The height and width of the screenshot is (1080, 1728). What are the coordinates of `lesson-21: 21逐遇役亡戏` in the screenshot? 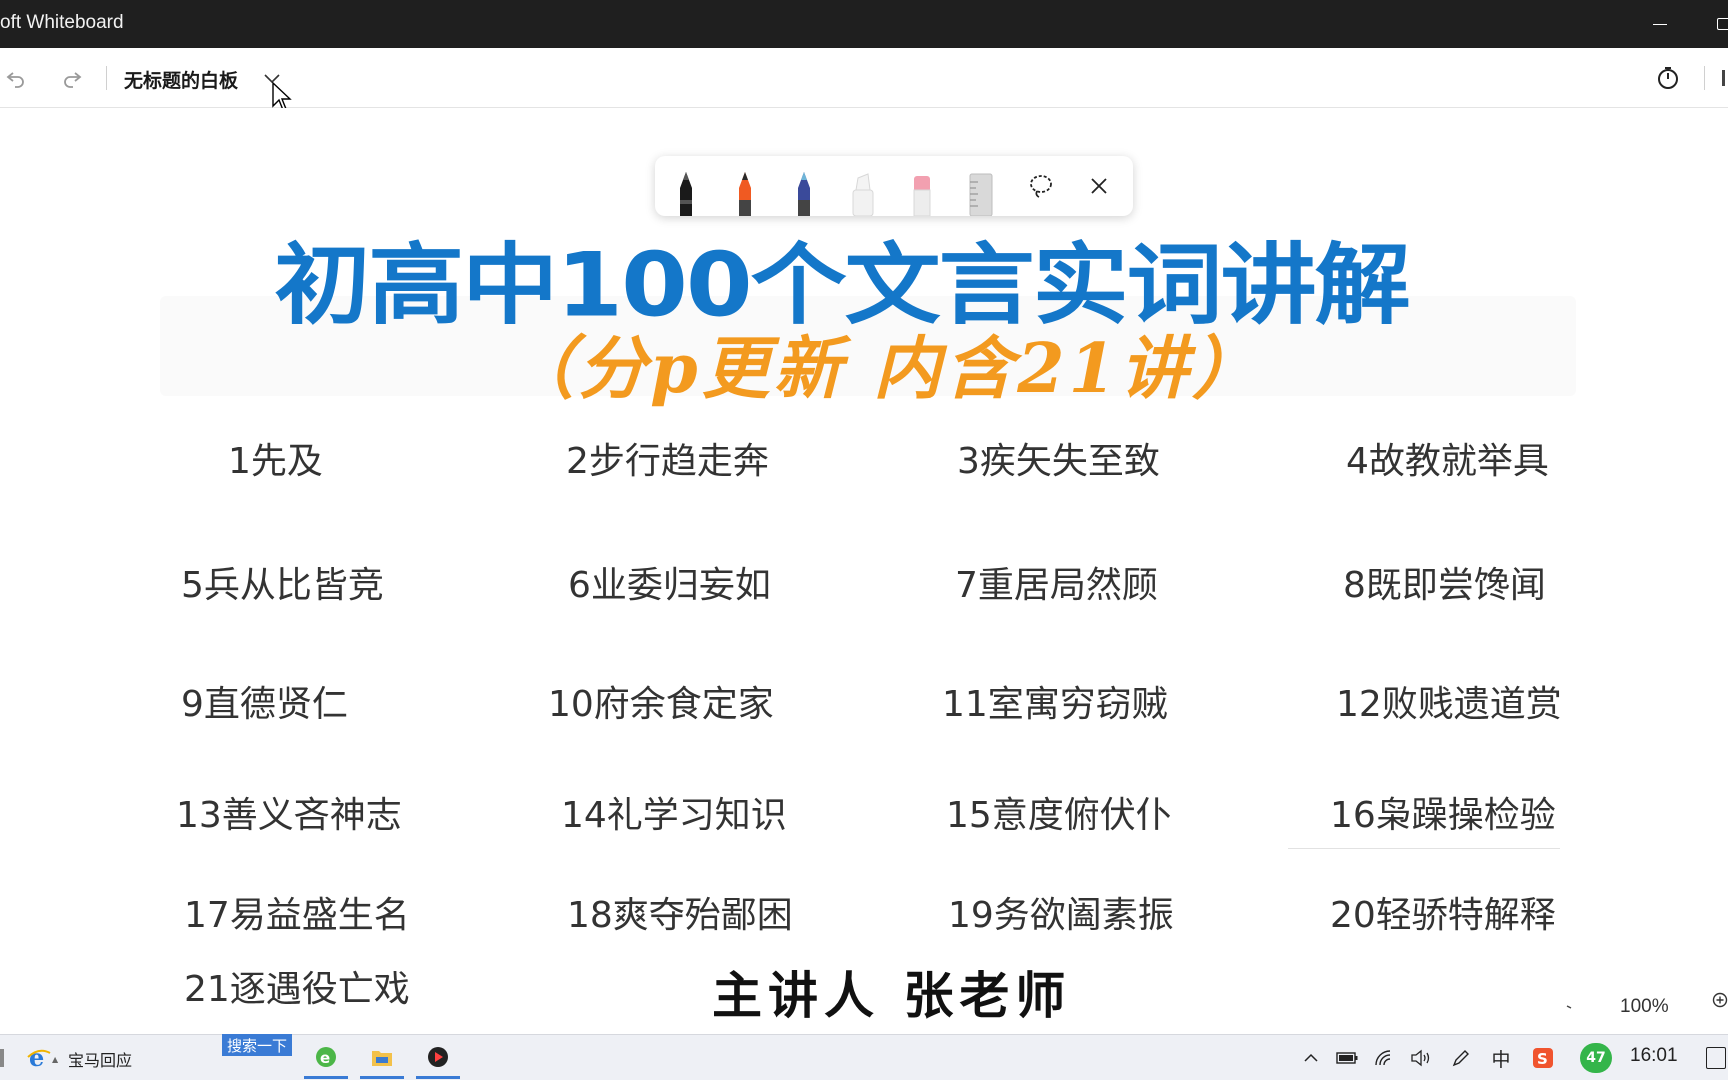 It's located at (297, 989).